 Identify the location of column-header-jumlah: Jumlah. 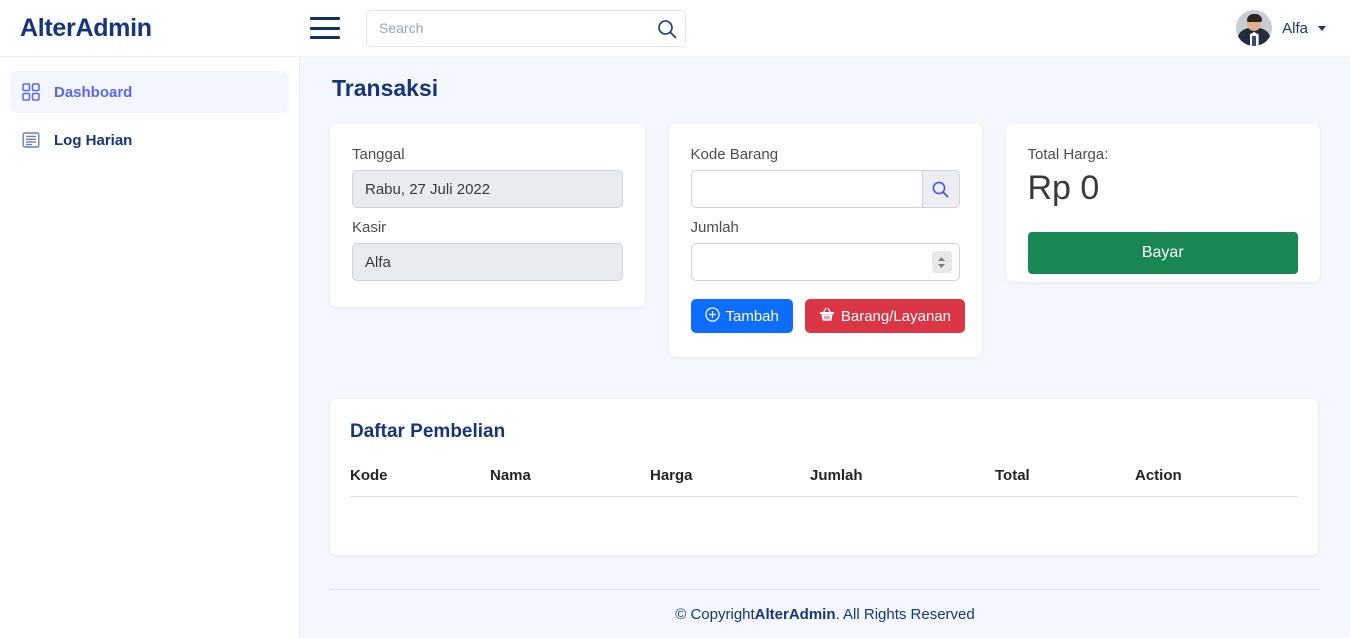
(902, 482).